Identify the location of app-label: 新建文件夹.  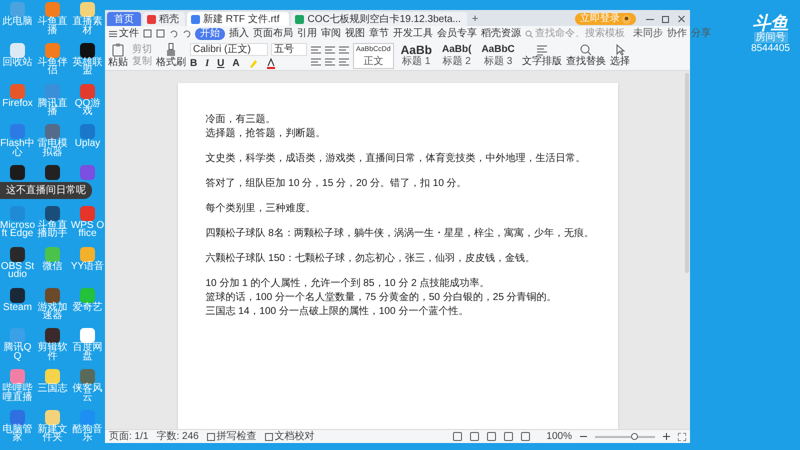
(52, 434).